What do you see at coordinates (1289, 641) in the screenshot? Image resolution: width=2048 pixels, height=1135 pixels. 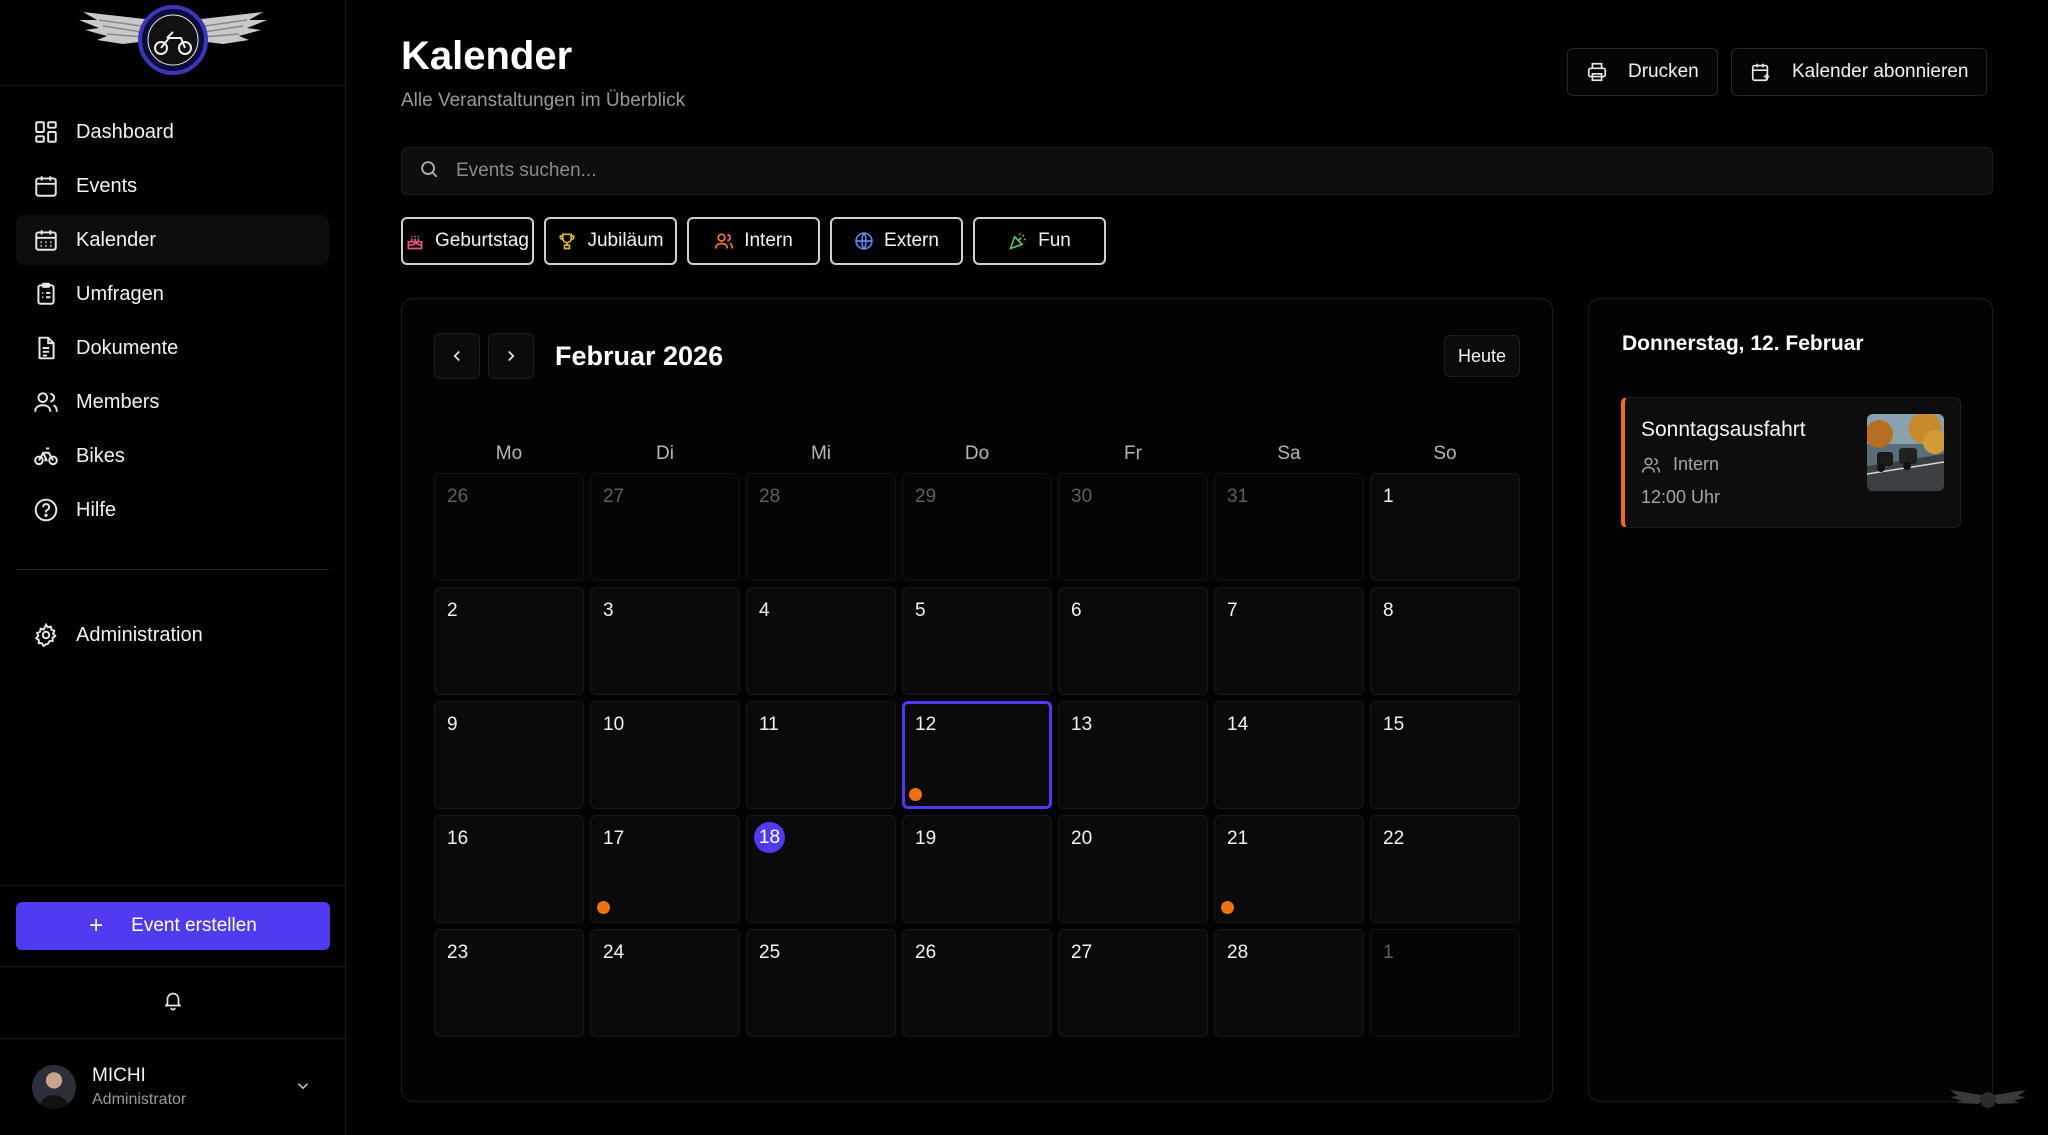 I see `day-cell: 7` at bounding box center [1289, 641].